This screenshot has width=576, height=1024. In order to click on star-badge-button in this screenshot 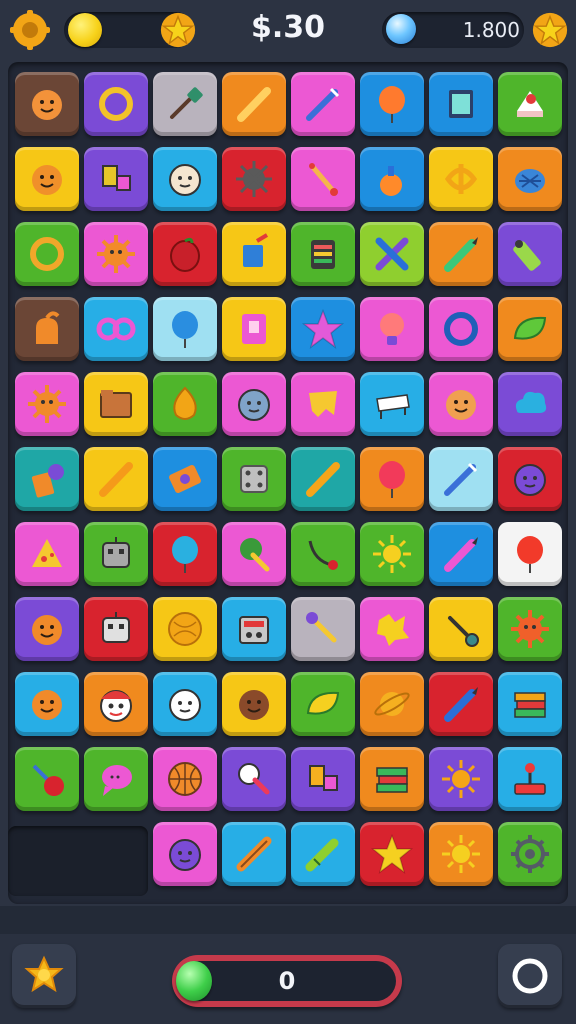, I will do `click(178, 30)`.